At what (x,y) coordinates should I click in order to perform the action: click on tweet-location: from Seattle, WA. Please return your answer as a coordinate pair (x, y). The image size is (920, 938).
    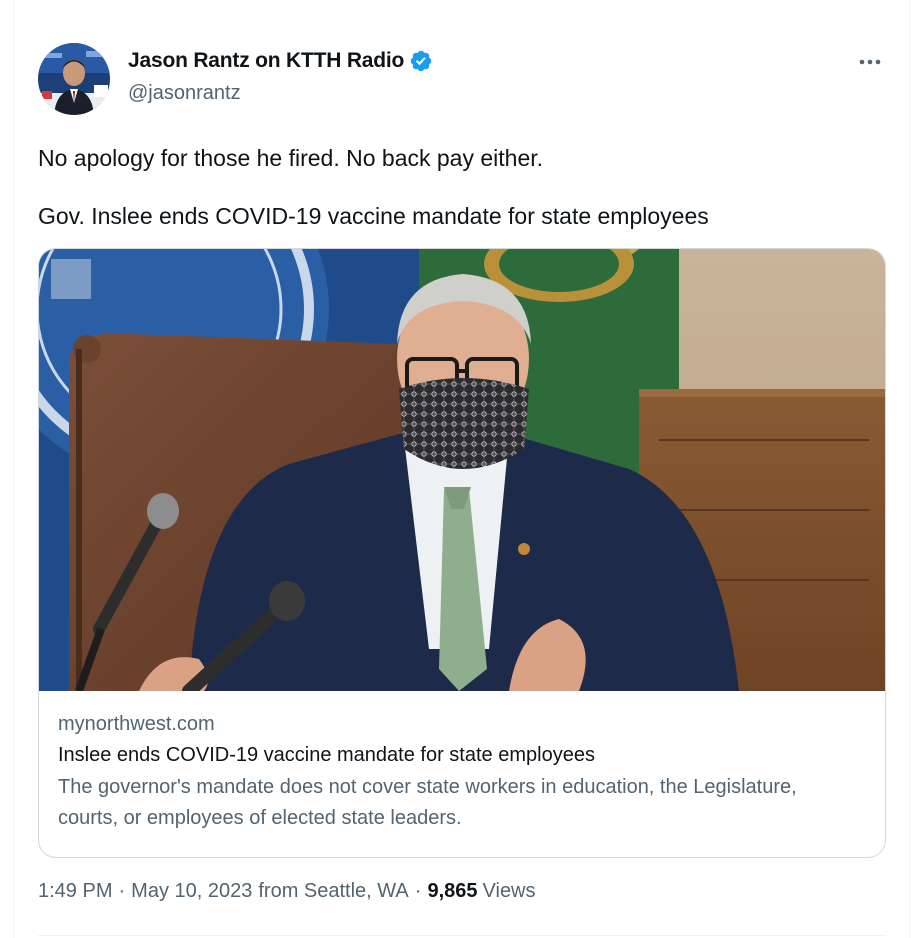
    Looking at the image, I should click on (333, 891).